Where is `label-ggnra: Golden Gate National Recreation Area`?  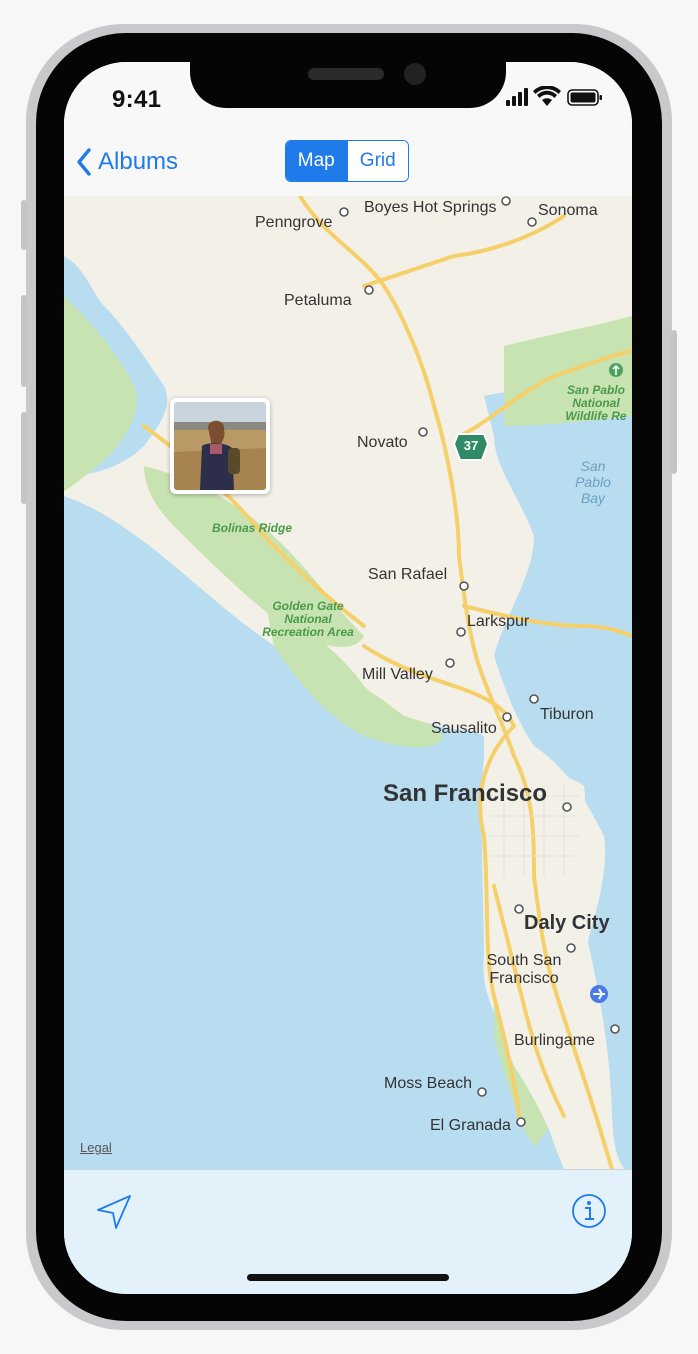 label-ggnra: Golden Gate National Recreation Area is located at coordinates (308, 619).